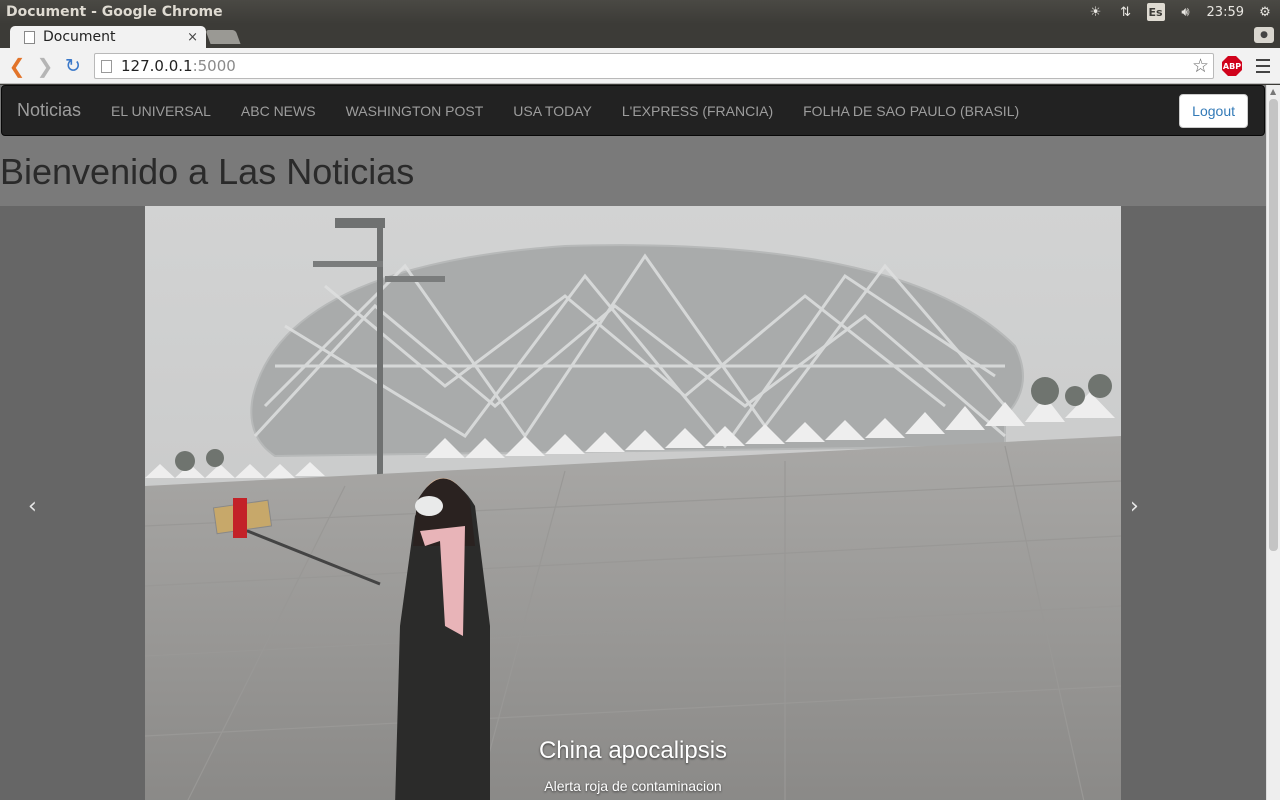  What do you see at coordinates (1265, 12) in the screenshot?
I see `system-gear-icon: ⚙` at bounding box center [1265, 12].